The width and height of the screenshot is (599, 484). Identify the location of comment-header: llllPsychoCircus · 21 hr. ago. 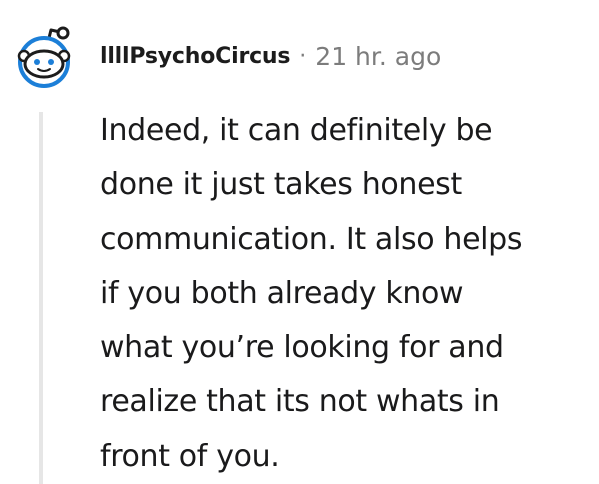
(270, 56).